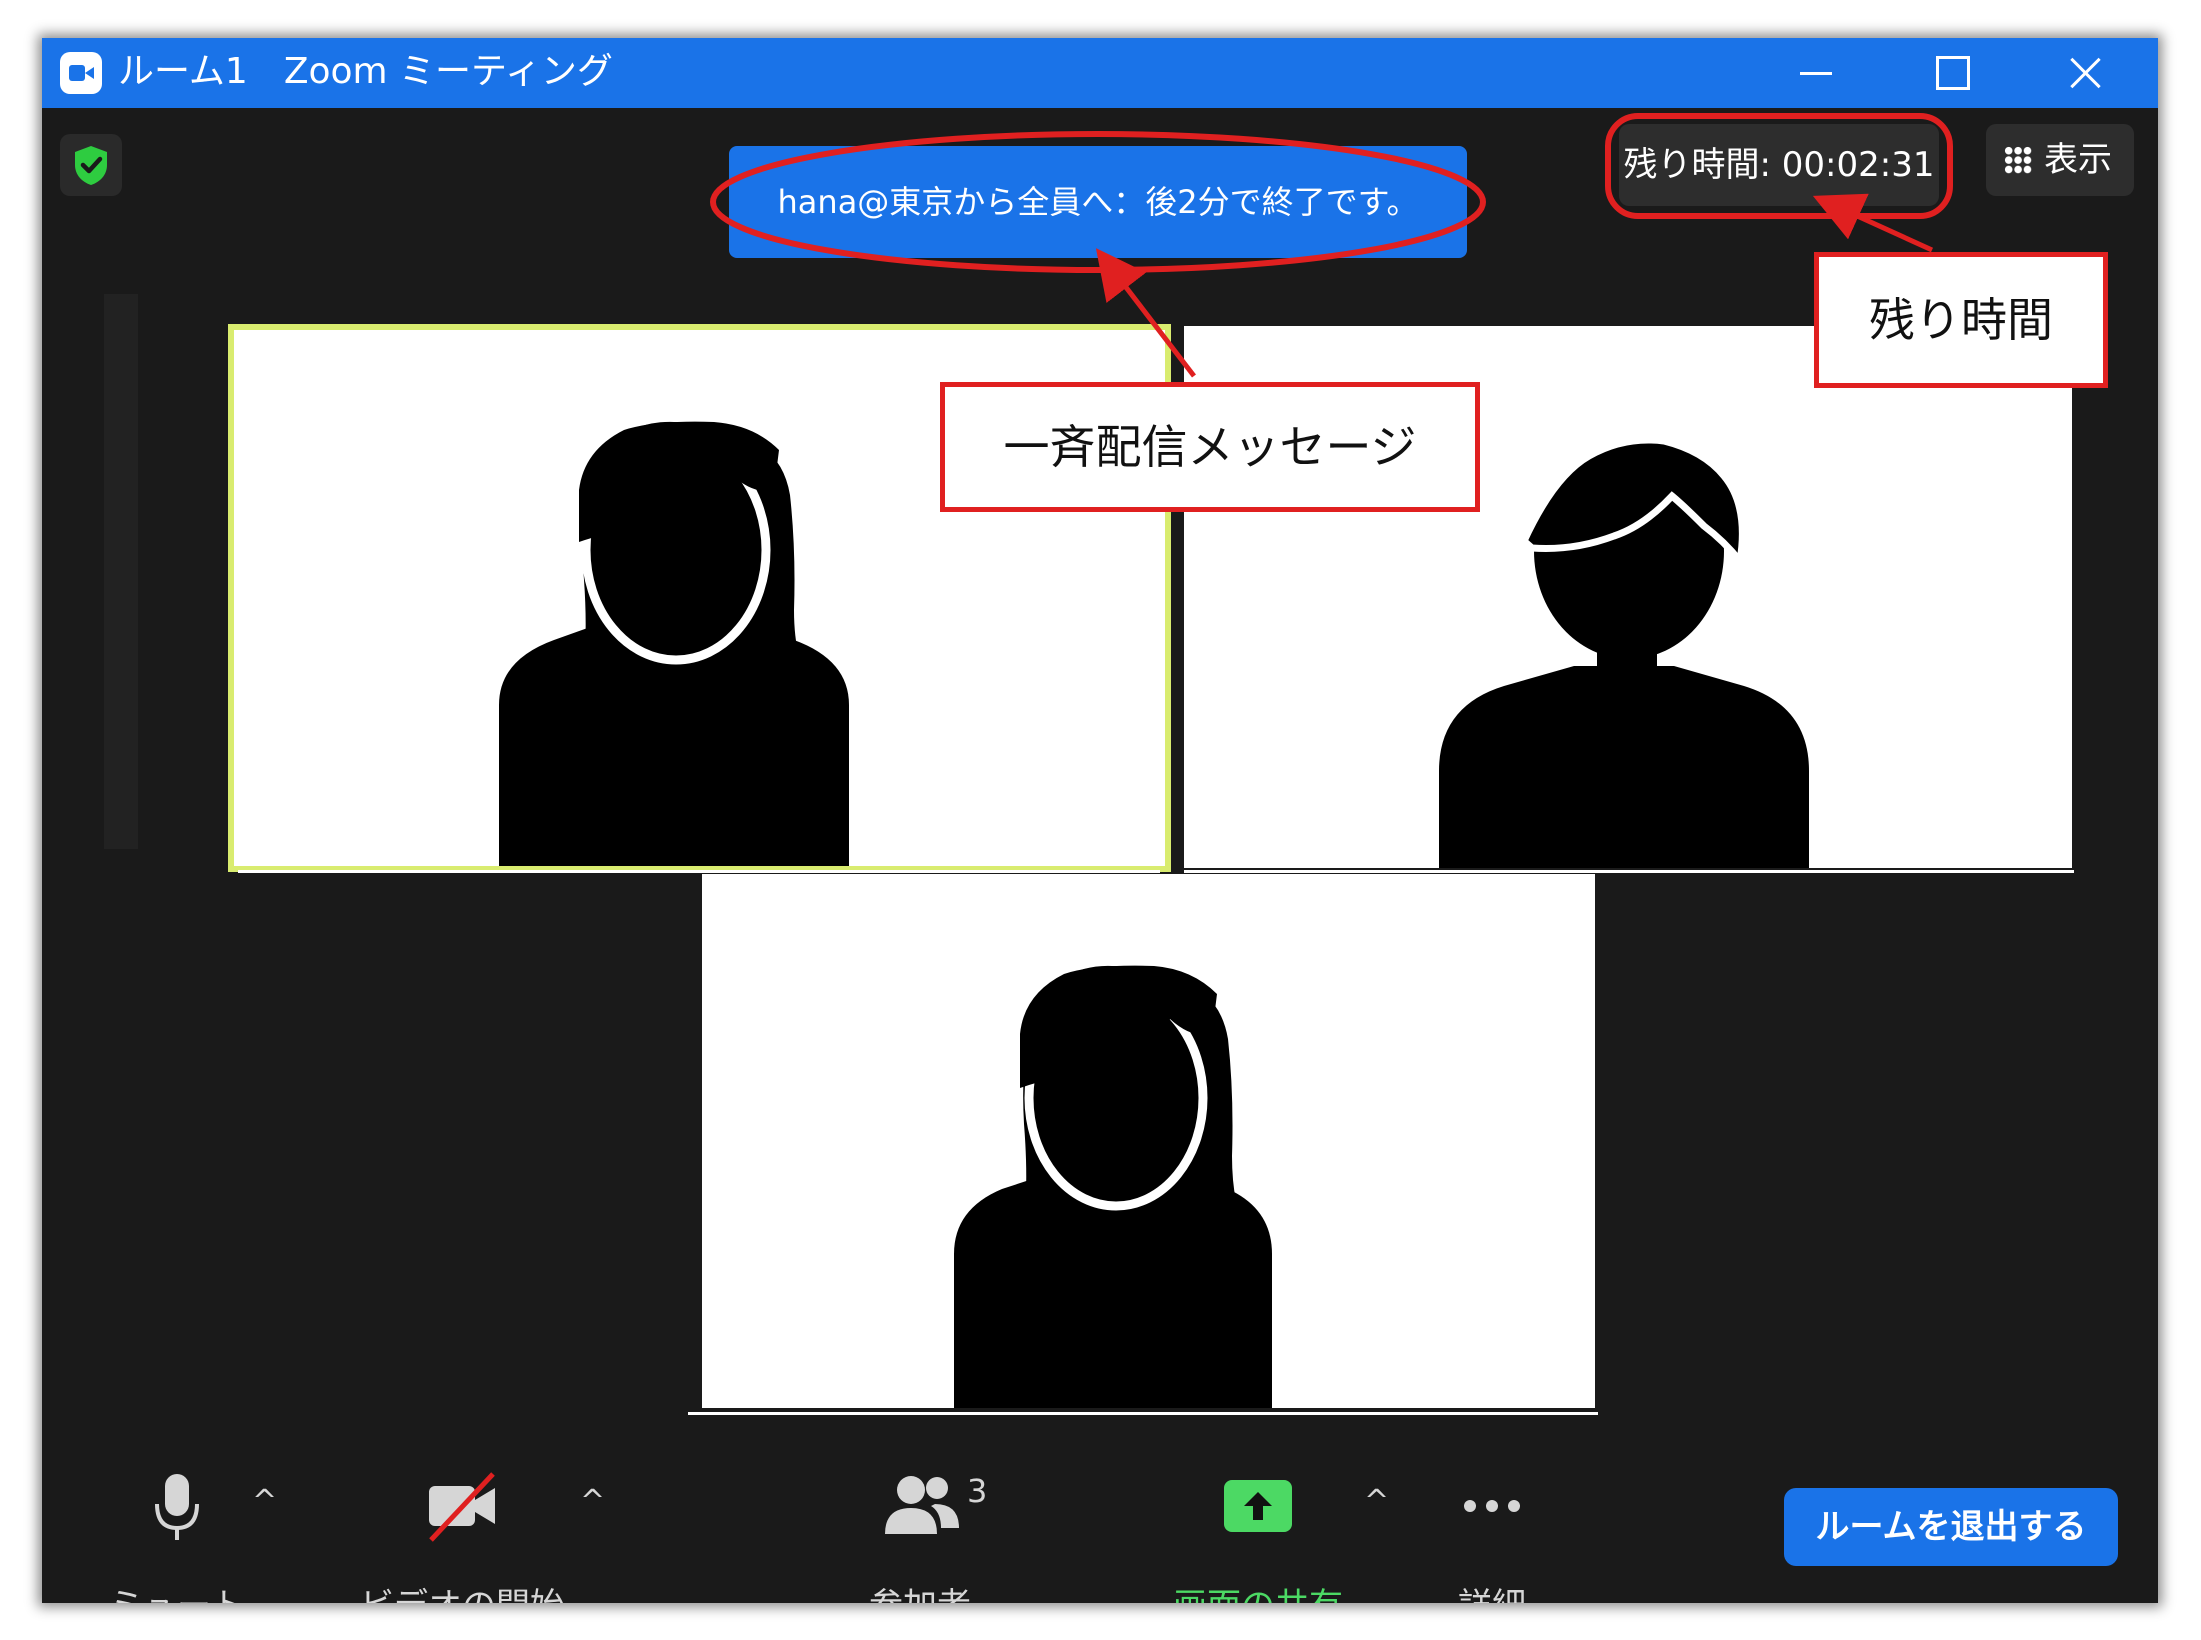 The height and width of the screenshot is (1640, 2201). What do you see at coordinates (1779, 166) in the screenshot?
I see `timer-highlight-rect` at bounding box center [1779, 166].